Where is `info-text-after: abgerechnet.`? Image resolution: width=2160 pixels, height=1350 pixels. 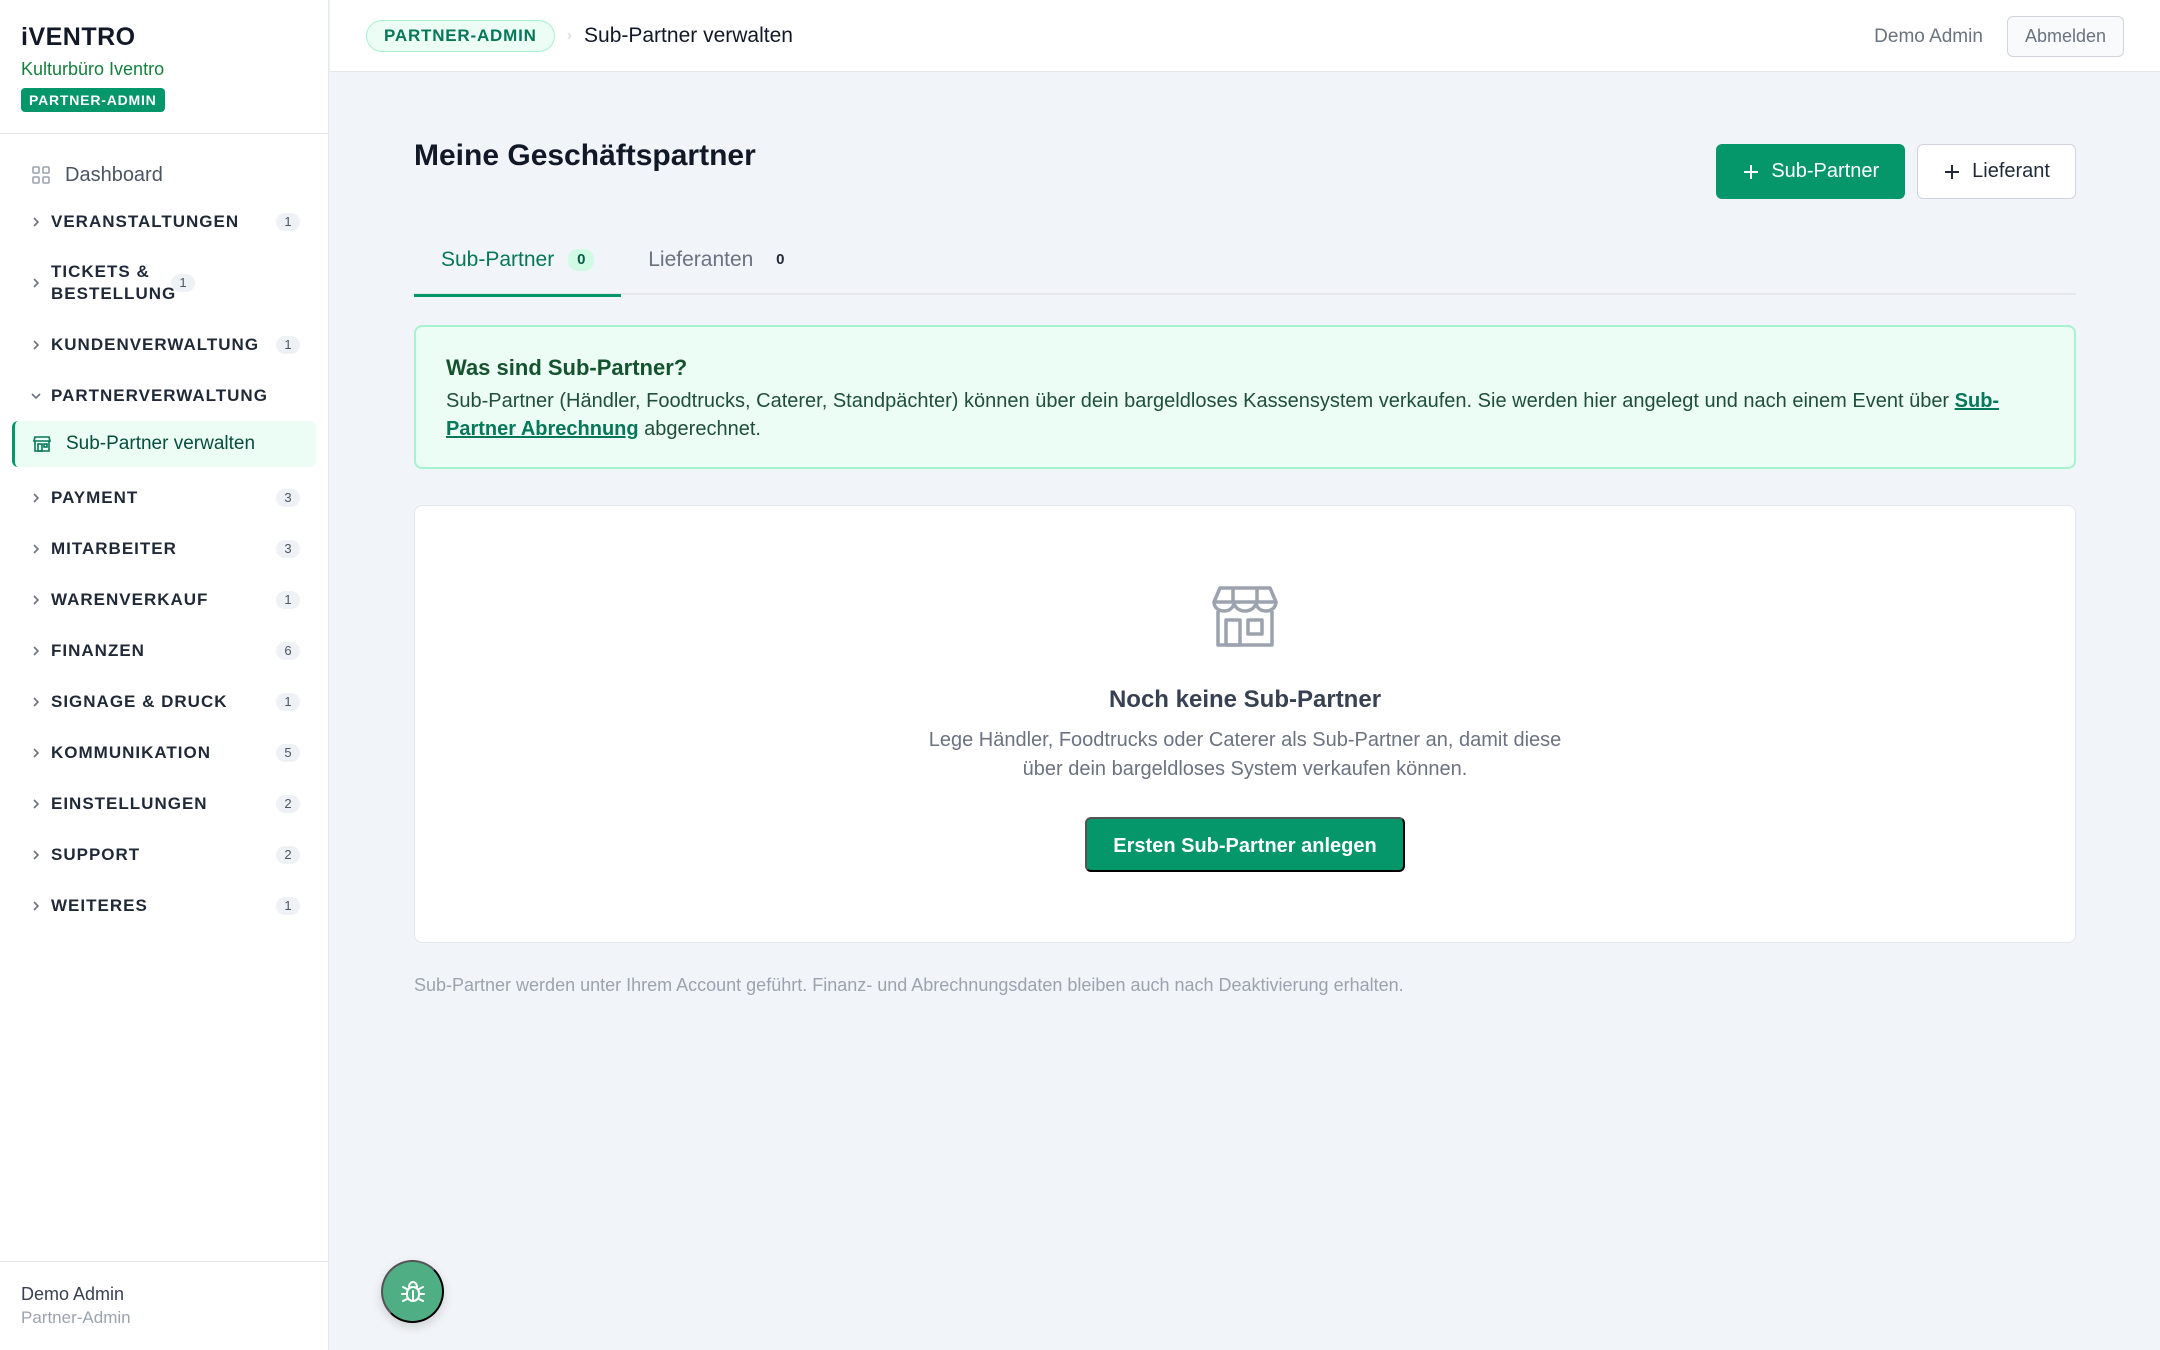 info-text-after: abgerechnet. is located at coordinates (699, 429).